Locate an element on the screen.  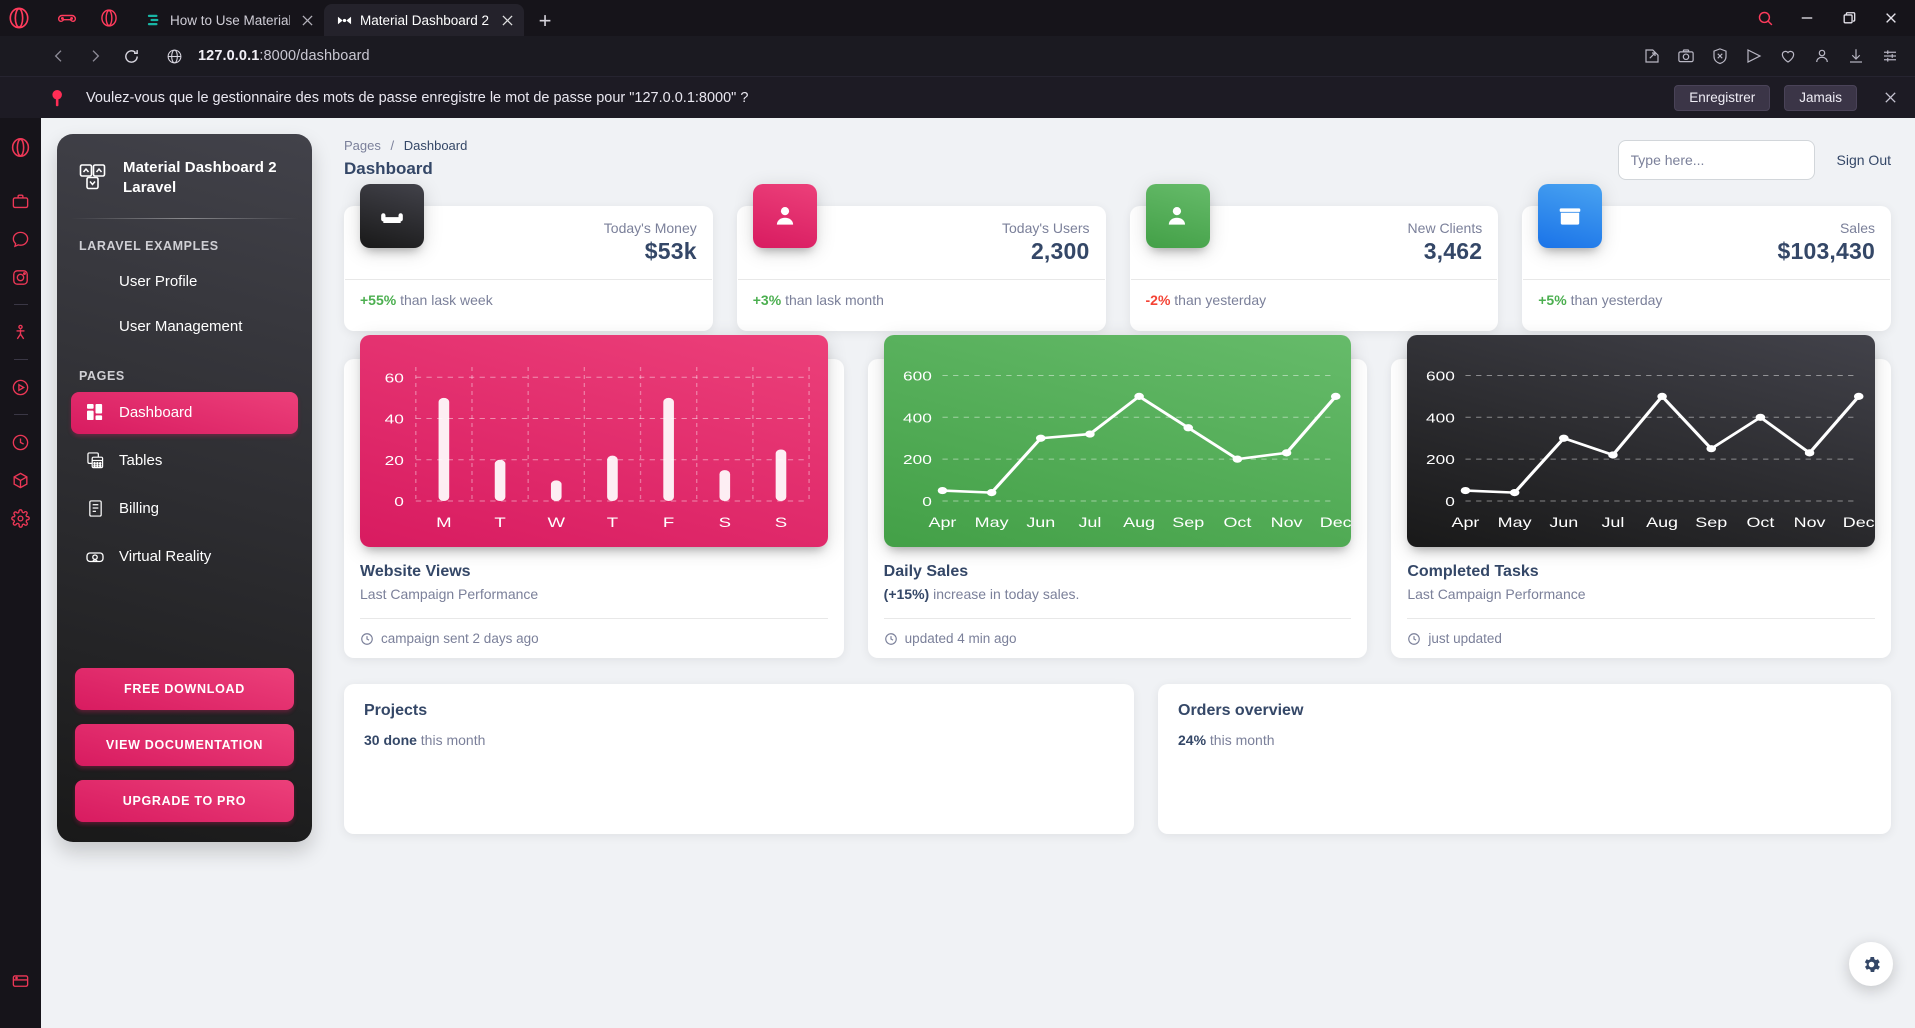
search-icon is located at coordinates (1765, 18).